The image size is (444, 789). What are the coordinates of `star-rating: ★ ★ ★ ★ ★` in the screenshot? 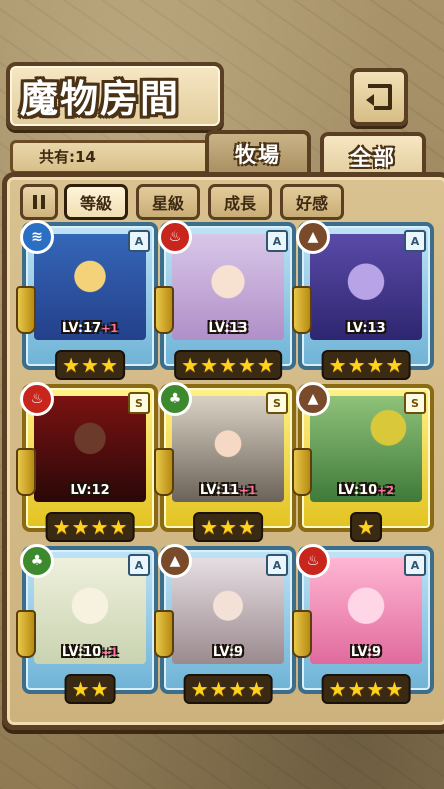 It's located at (228, 365).